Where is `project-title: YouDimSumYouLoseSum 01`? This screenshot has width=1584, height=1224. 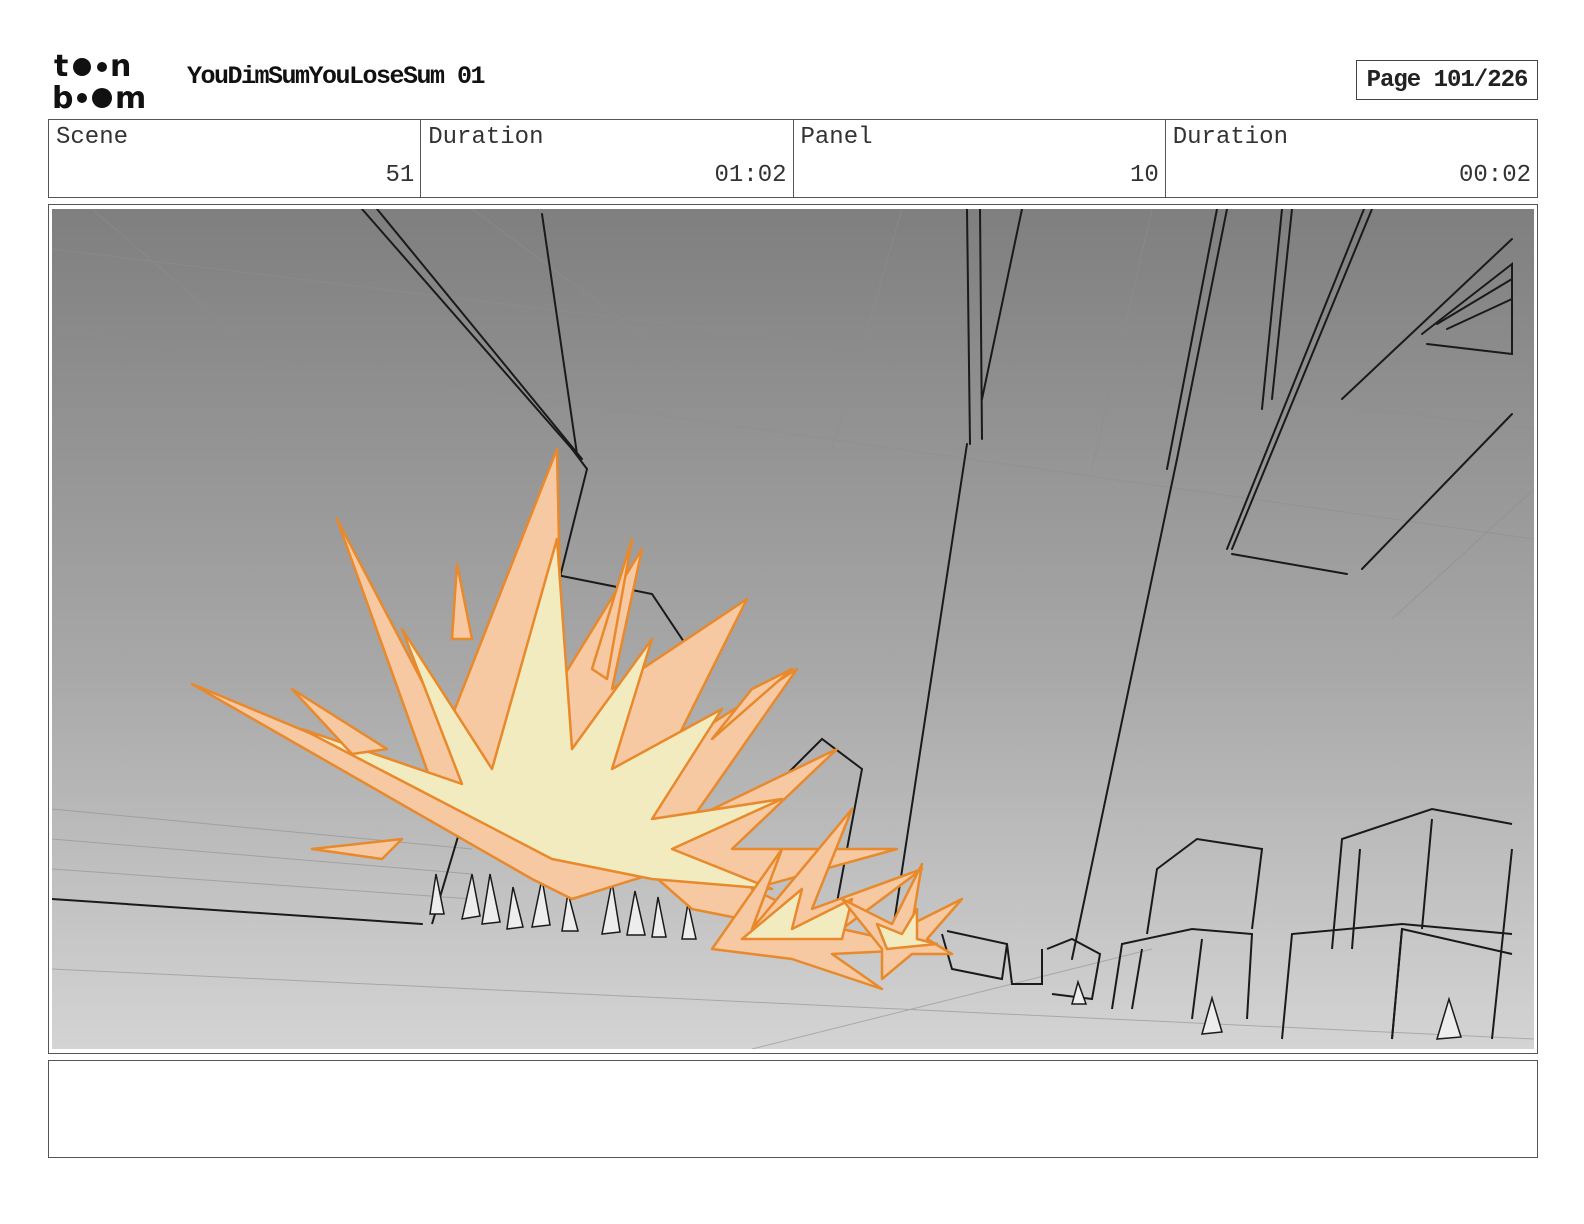 project-title: YouDimSumYouLoseSum 01 is located at coordinates (336, 76).